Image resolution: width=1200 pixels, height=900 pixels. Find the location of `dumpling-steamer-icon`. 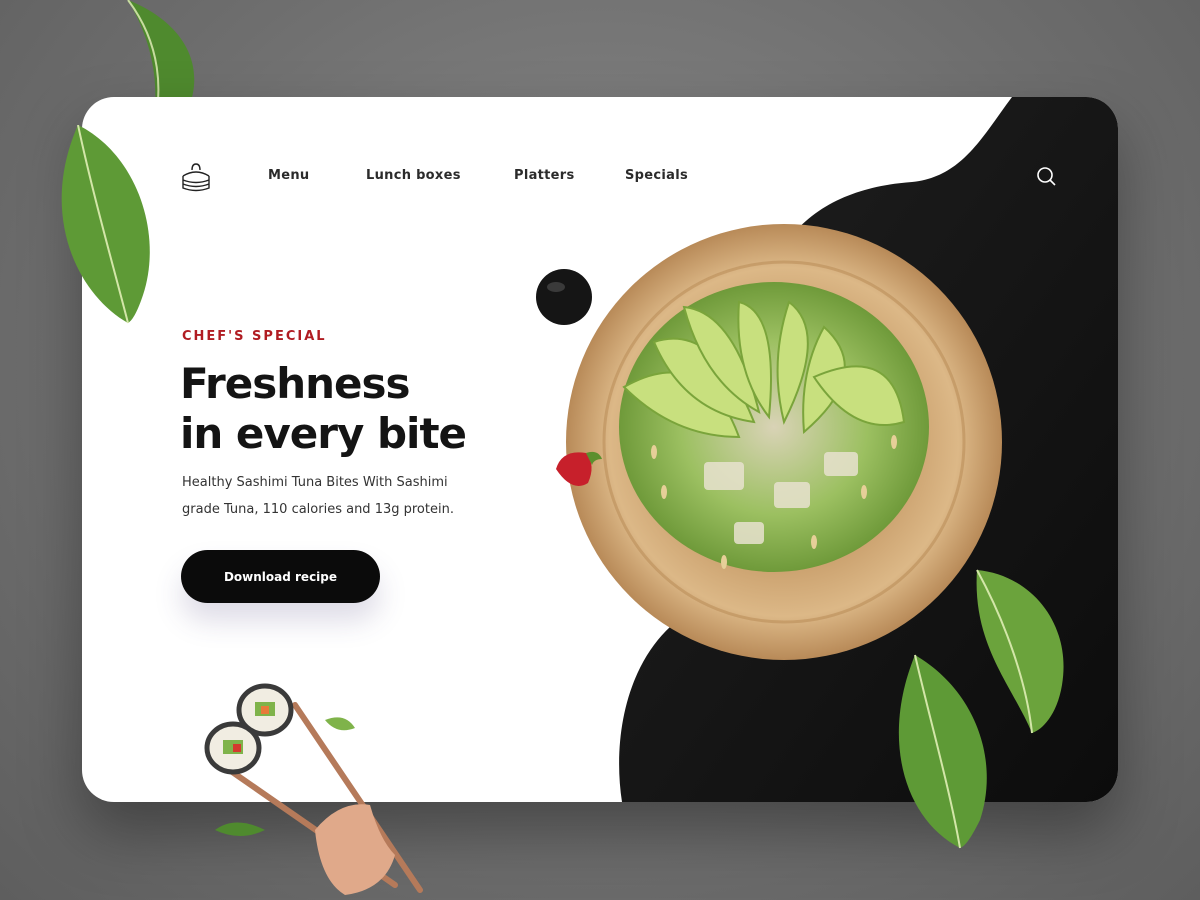

dumpling-steamer-icon is located at coordinates (196, 177).